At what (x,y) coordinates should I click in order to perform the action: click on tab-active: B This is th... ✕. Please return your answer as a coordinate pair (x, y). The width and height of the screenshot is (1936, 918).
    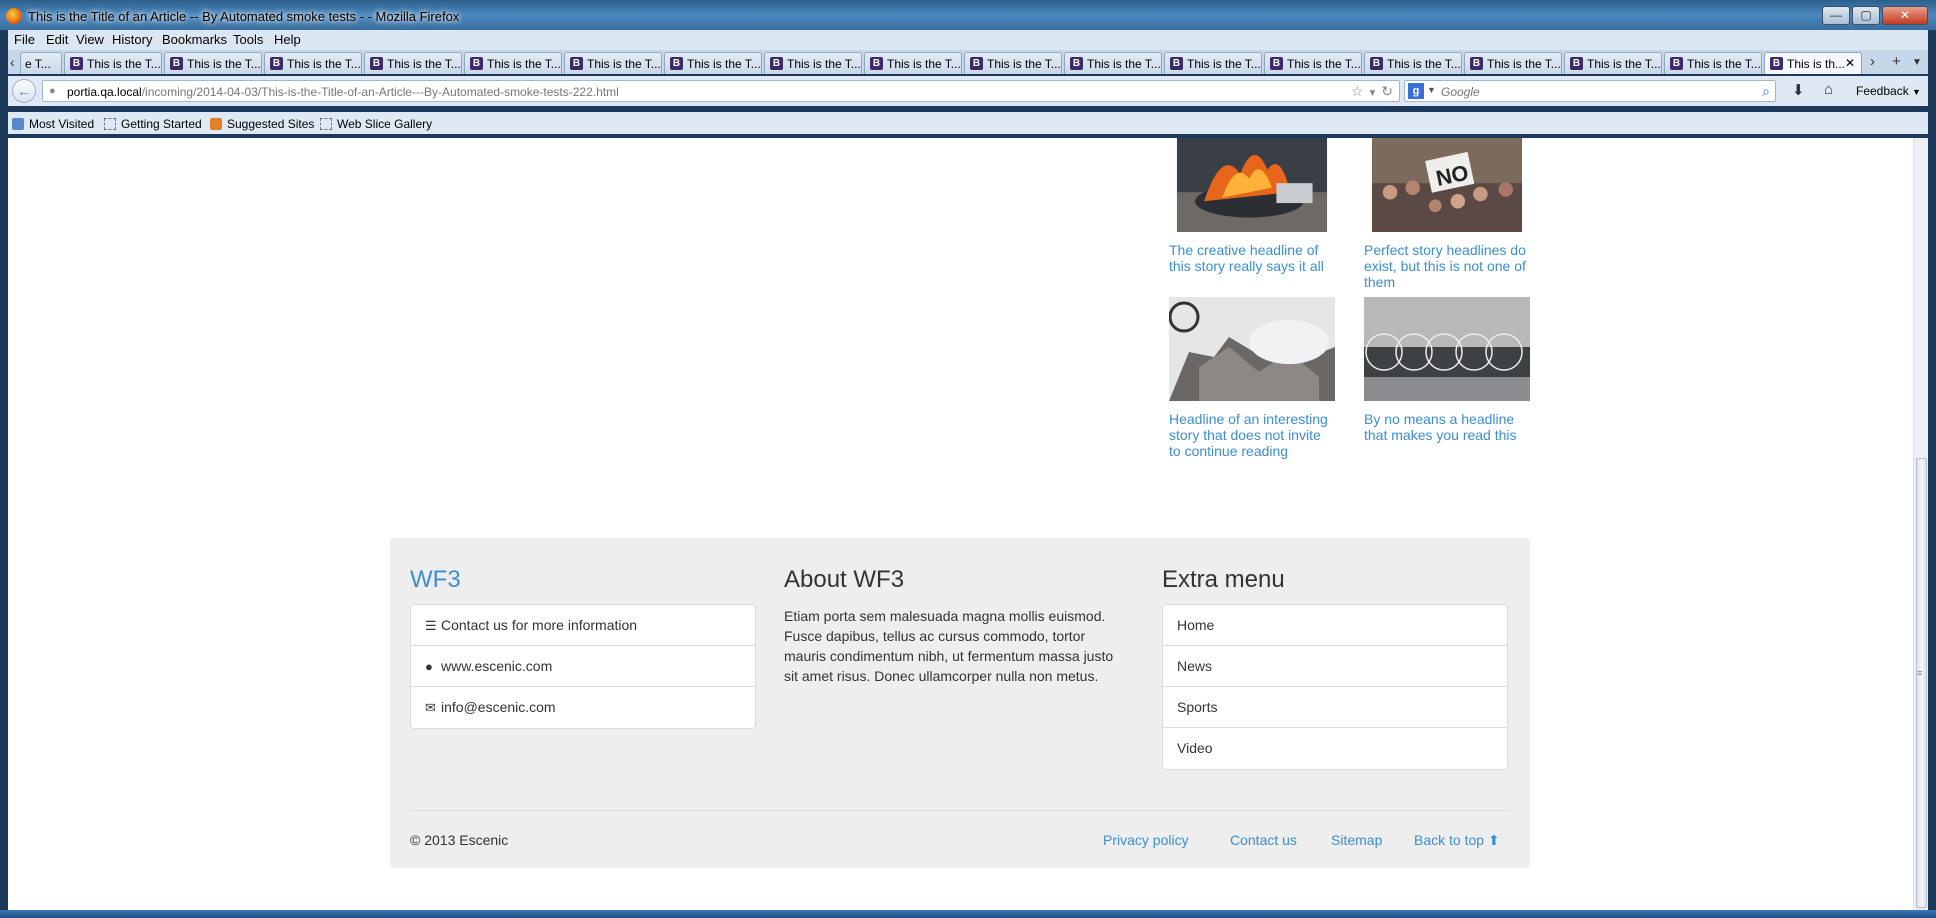
    Looking at the image, I should click on (1813, 63).